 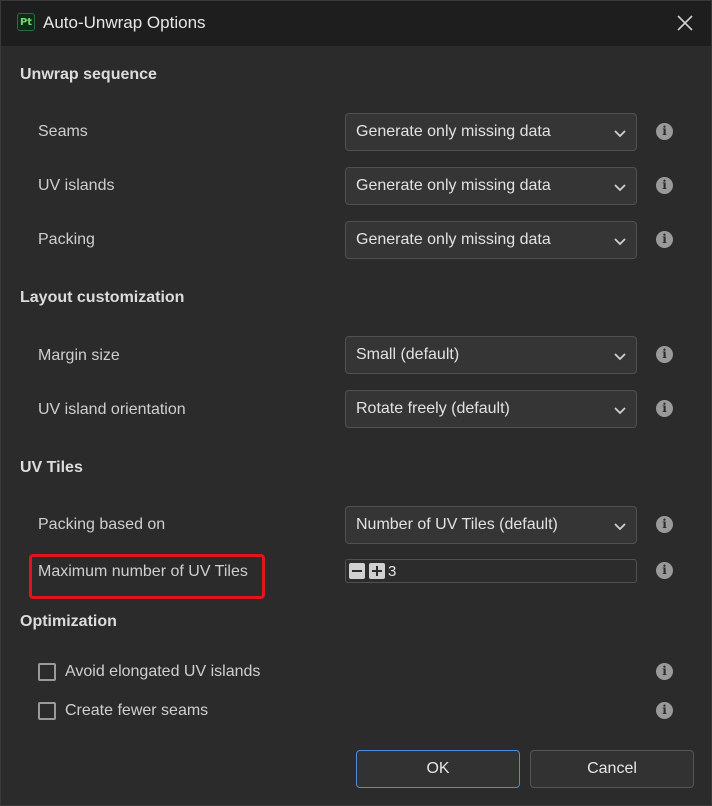 I want to click on packing-dropdown: Generate only missing data, so click(x=491, y=240).